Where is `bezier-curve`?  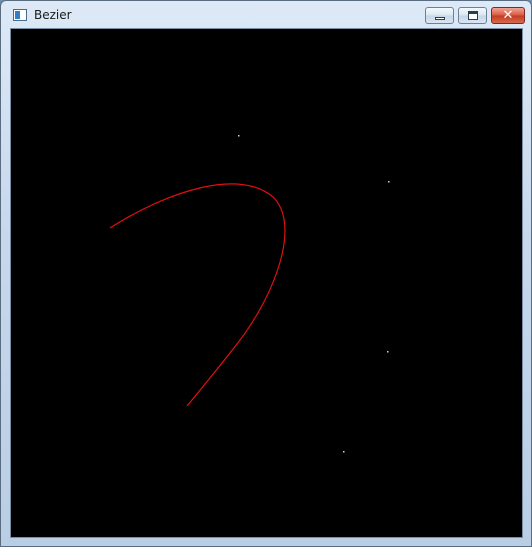
bezier-curve is located at coordinates (197, 295).